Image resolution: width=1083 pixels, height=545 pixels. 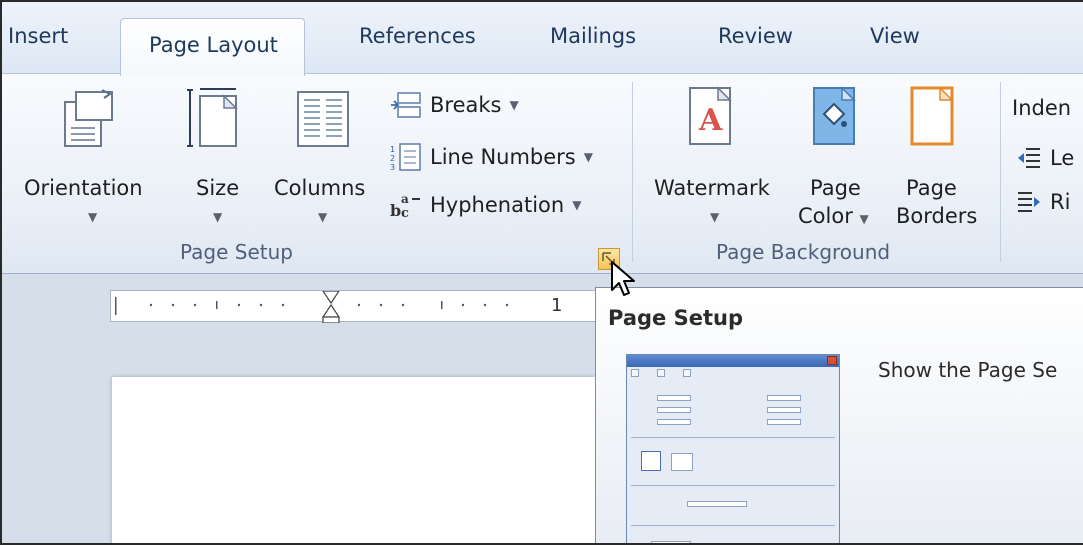 I want to click on svg-text: c, so click(x=405, y=213).